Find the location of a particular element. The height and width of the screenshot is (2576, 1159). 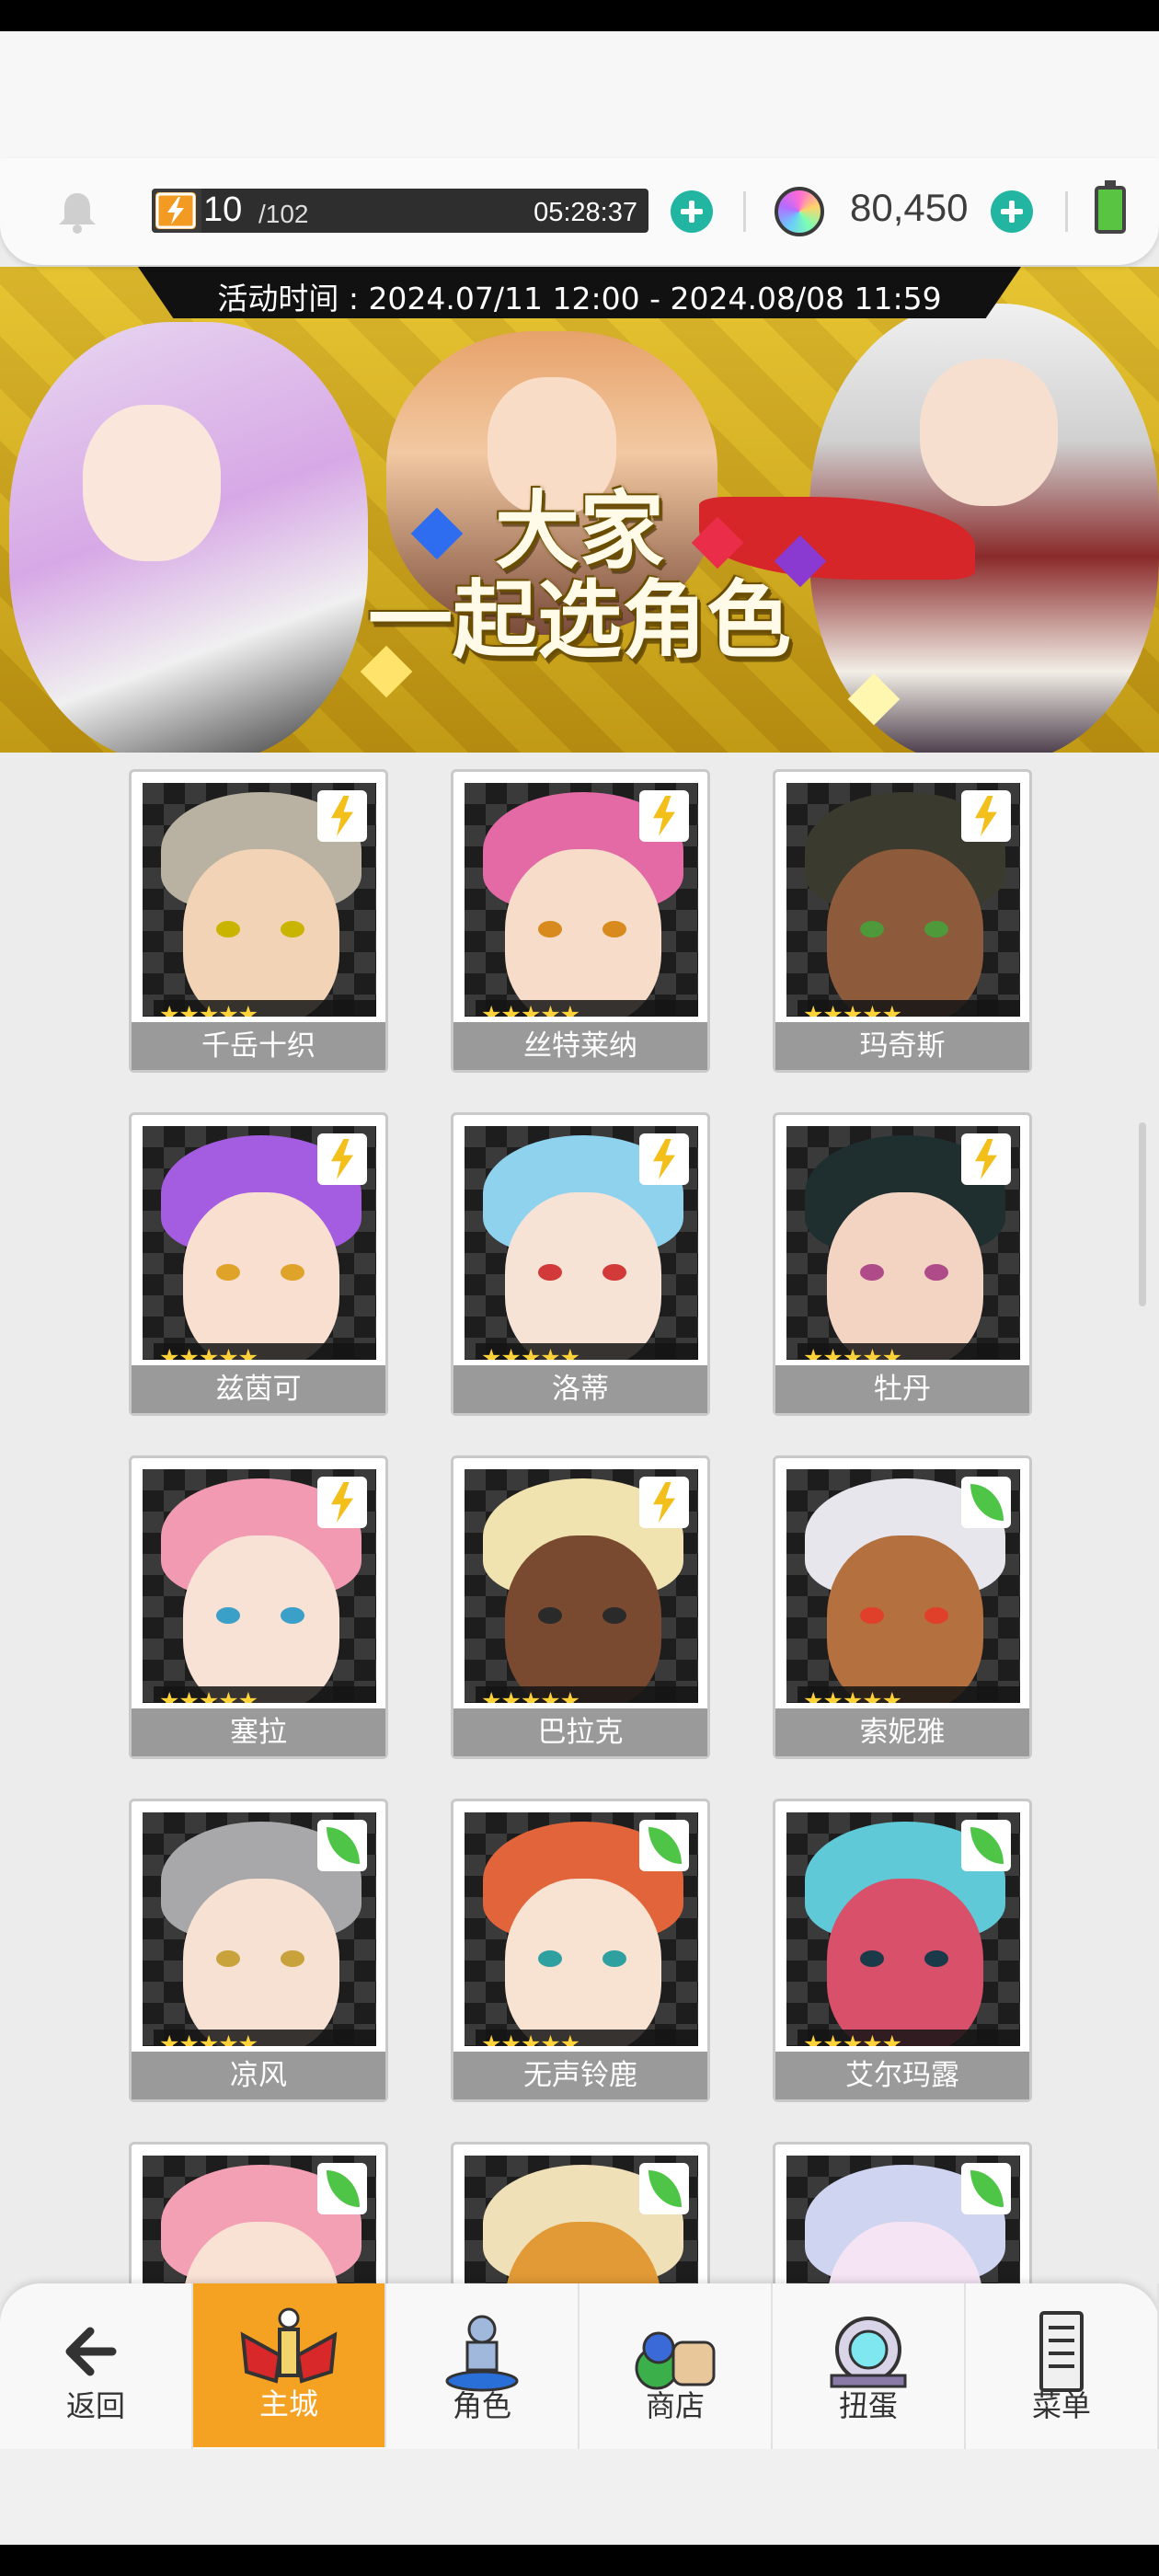

banner-title-line1: 大家 is located at coordinates (579, 531).